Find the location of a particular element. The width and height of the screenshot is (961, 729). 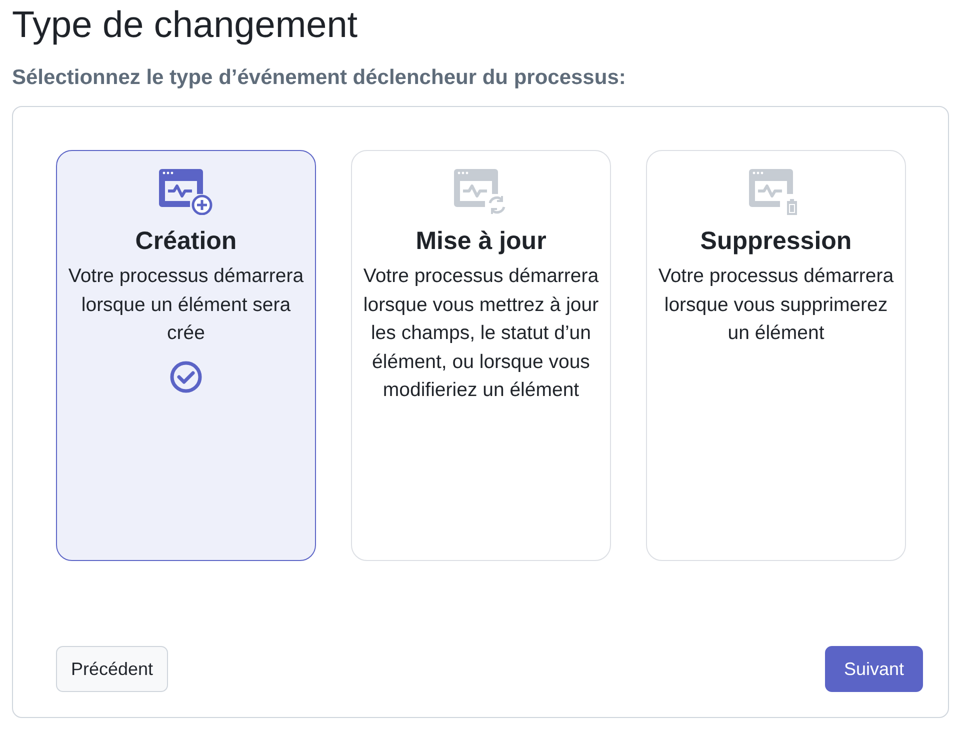

card-title: Mise à jour is located at coordinates (481, 241).